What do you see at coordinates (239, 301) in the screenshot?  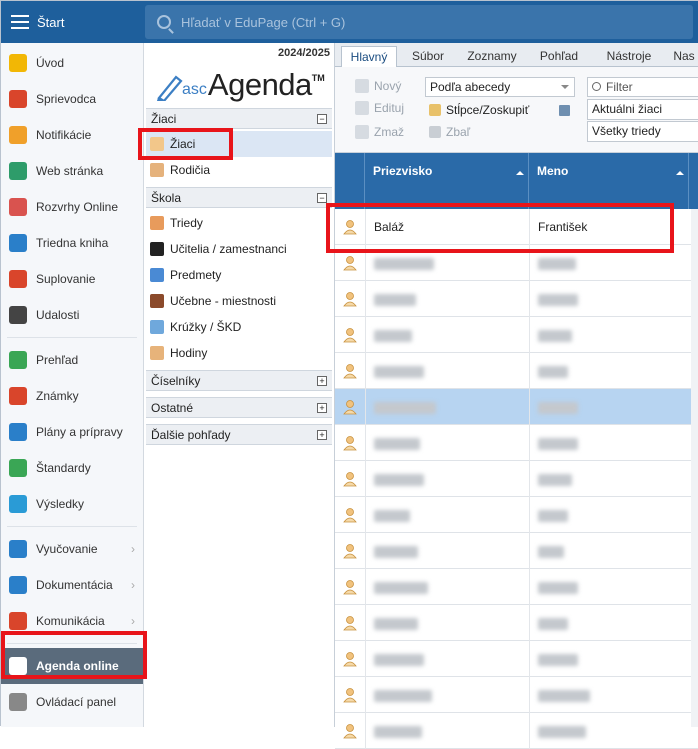 I see `agenda-item-ucebne: Učebne - miestnosti` at bounding box center [239, 301].